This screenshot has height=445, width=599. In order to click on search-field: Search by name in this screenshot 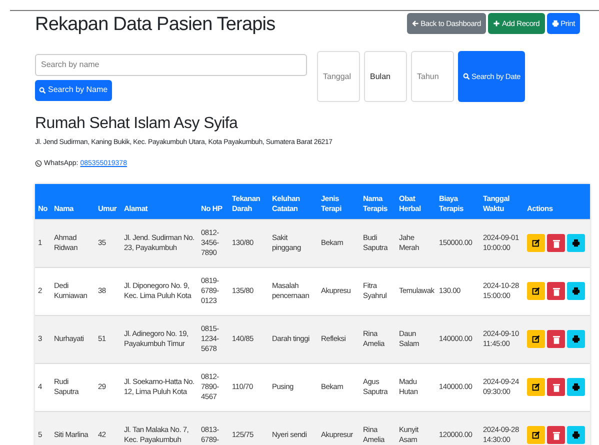, I will do `click(171, 65)`.